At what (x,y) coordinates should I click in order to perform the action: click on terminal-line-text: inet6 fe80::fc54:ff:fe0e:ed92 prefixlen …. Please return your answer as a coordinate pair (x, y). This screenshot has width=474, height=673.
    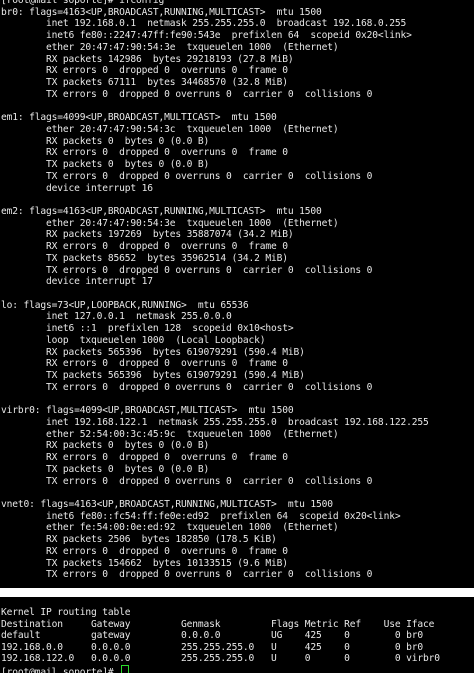
    Looking at the image, I should click on (201, 516).